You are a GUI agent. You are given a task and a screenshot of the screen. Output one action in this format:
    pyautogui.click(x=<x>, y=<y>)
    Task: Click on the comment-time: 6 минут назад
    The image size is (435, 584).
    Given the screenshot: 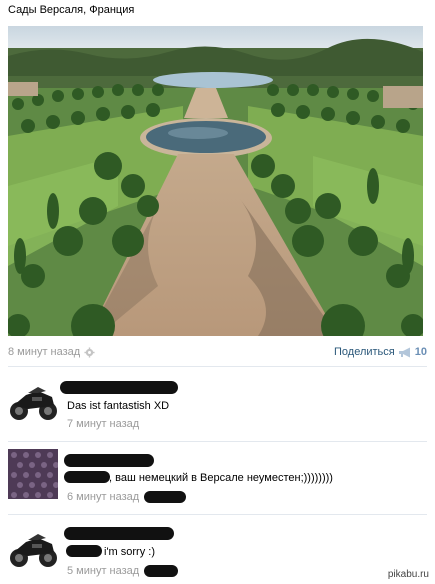 What is the action you would take?
    pyautogui.click(x=103, y=497)
    